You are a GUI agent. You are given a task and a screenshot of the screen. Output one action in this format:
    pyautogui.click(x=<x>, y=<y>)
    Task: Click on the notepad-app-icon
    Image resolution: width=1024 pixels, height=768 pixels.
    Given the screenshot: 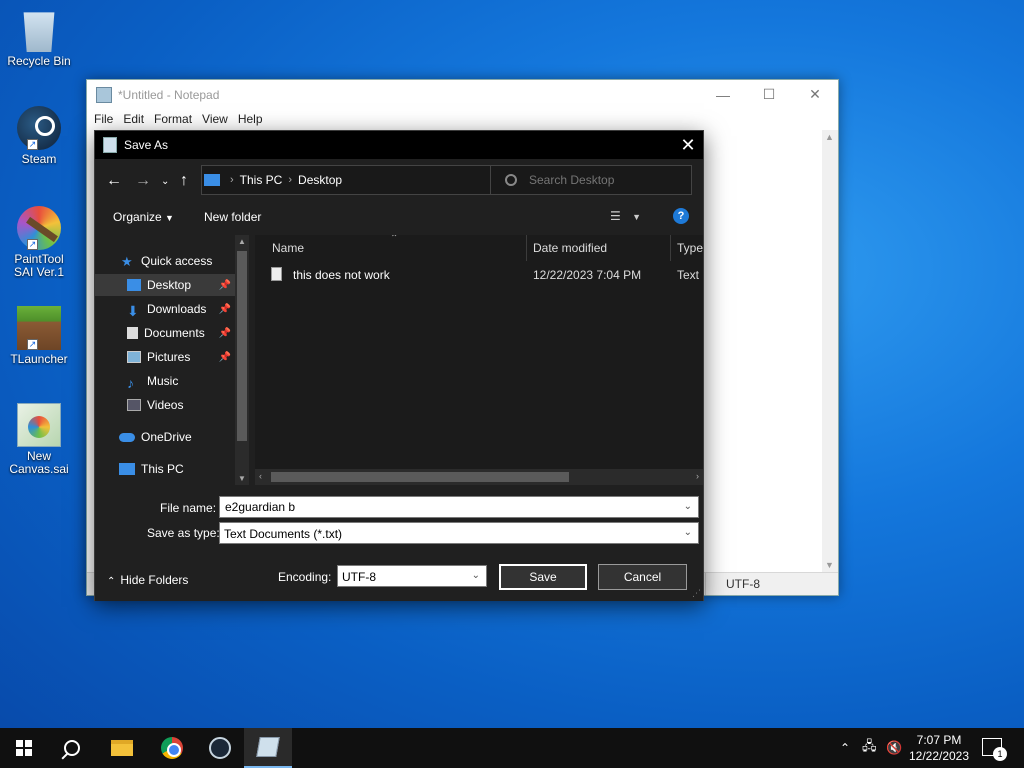 What is the action you would take?
    pyautogui.click(x=104, y=94)
    